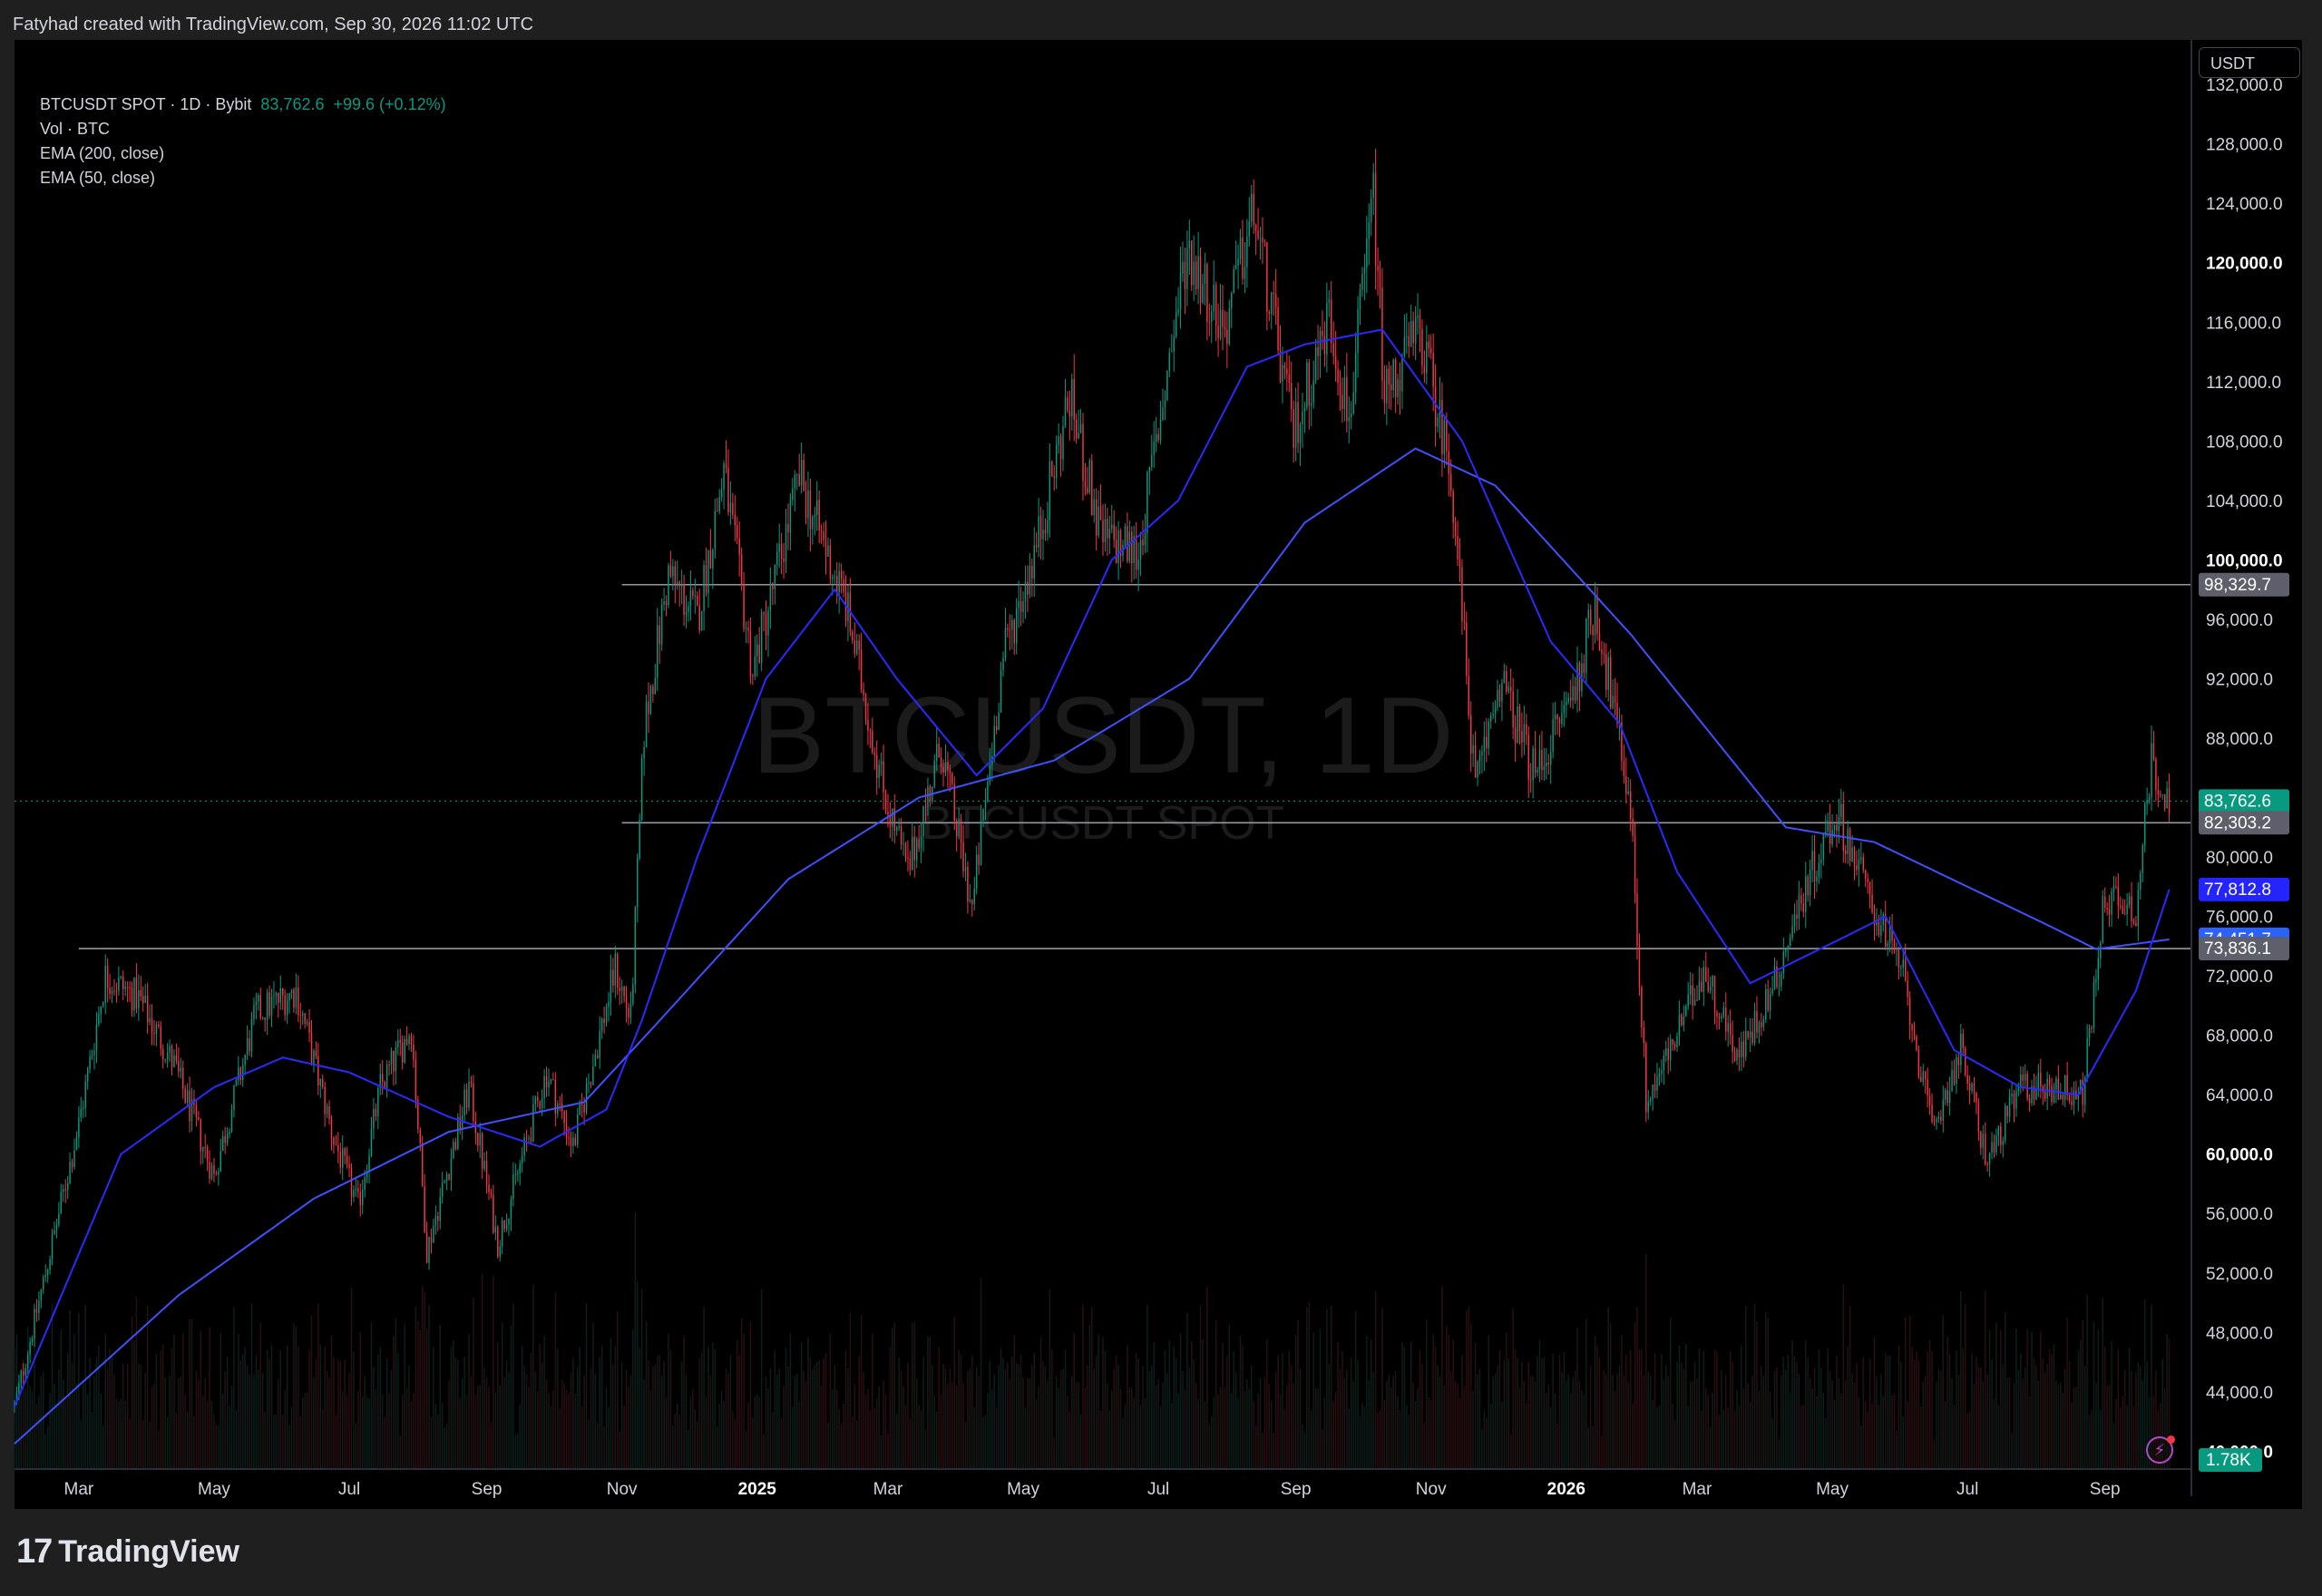 This screenshot has height=1596, width=2322. What do you see at coordinates (127, 1552) in the screenshot?
I see `tradingview-logo: ⁠17 TradingView` at bounding box center [127, 1552].